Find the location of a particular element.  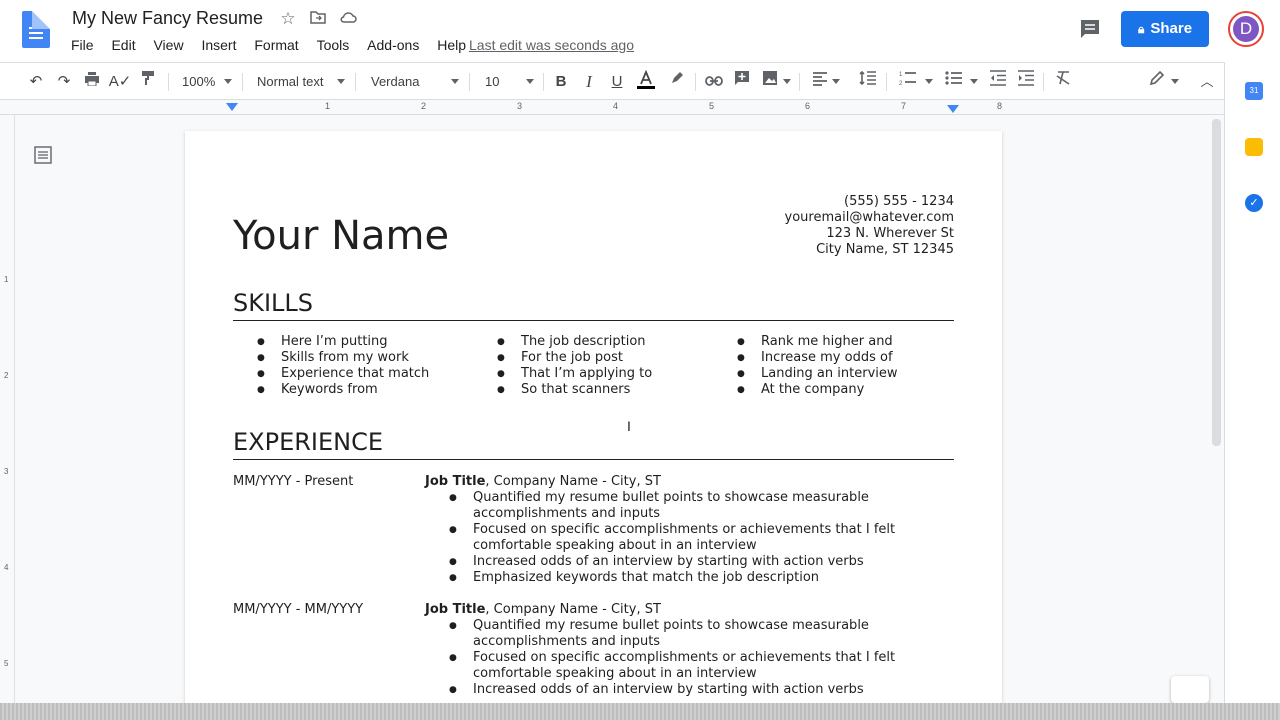

numbered-list-icon: 12 is located at coordinates (908, 82).